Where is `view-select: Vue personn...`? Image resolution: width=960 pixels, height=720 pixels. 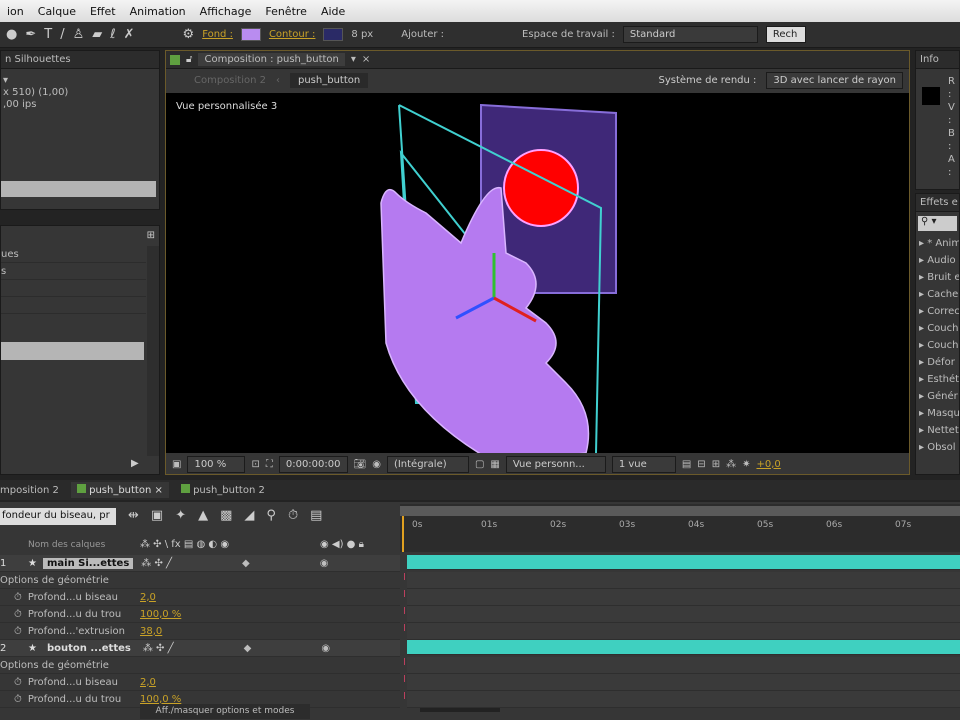 view-select: Vue personn... is located at coordinates (555, 464).